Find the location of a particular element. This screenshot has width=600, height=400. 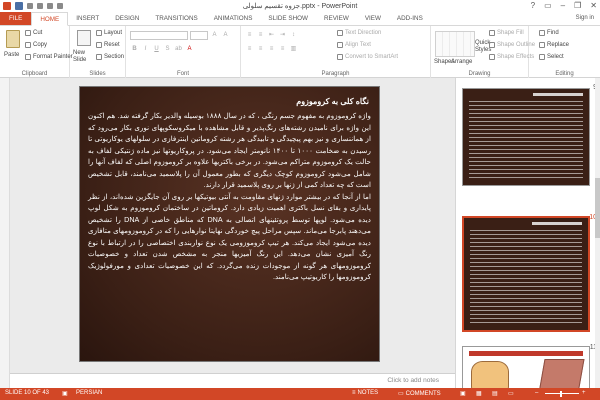

slide-title: نگاه کلی به کروموزوم is located at coordinates (332, 101).